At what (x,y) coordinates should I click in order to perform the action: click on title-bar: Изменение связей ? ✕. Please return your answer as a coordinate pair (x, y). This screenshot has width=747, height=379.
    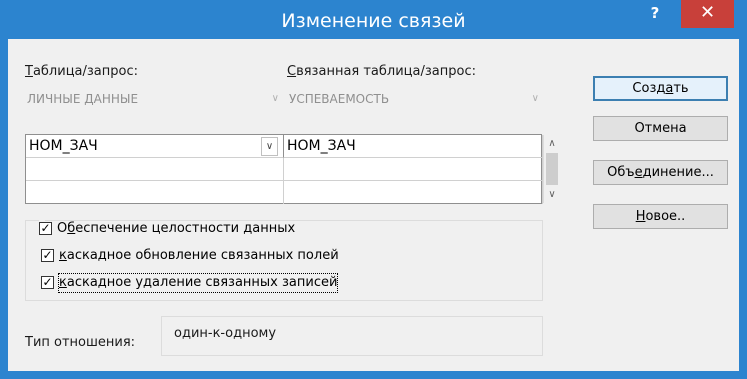
    Looking at the image, I should click on (373, 19).